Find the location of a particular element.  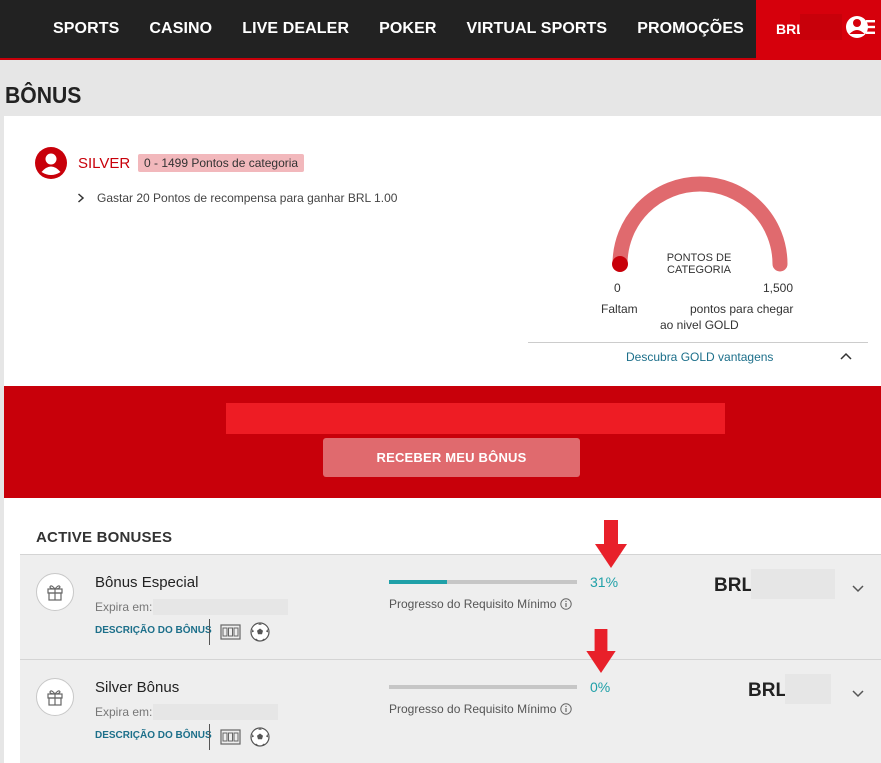

tier-range-badge: 0 - 1499 Pontos de categoria is located at coordinates (221, 163).